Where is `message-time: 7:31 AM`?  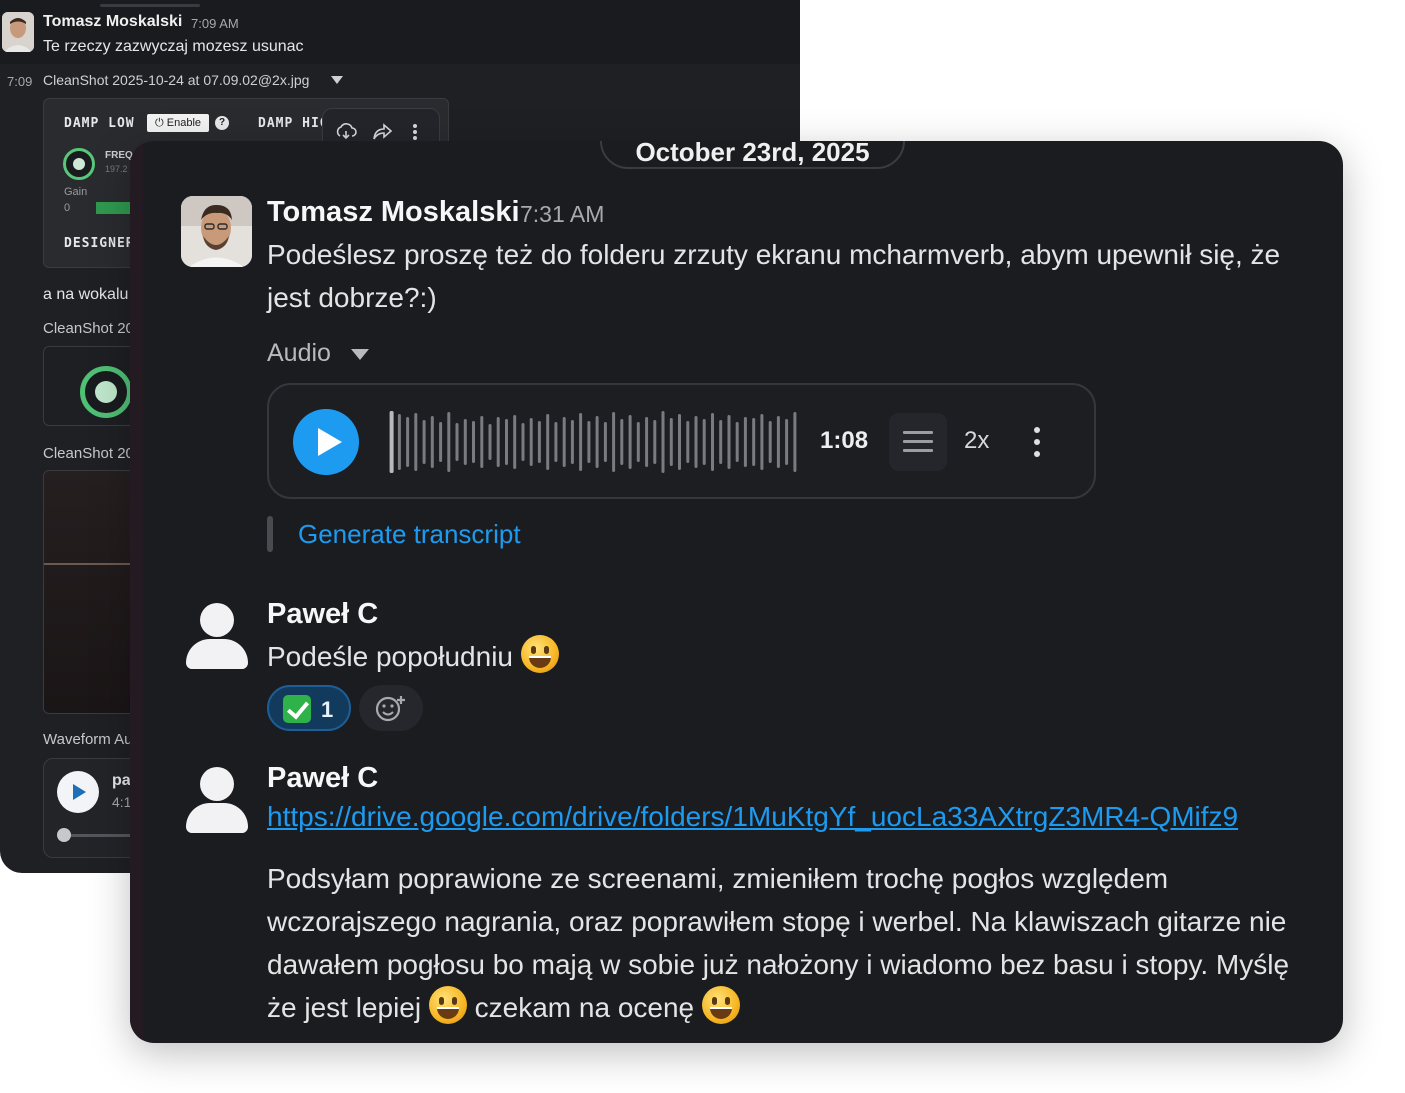 message-time: 7:31 AM is located at coordinates (562, 214).